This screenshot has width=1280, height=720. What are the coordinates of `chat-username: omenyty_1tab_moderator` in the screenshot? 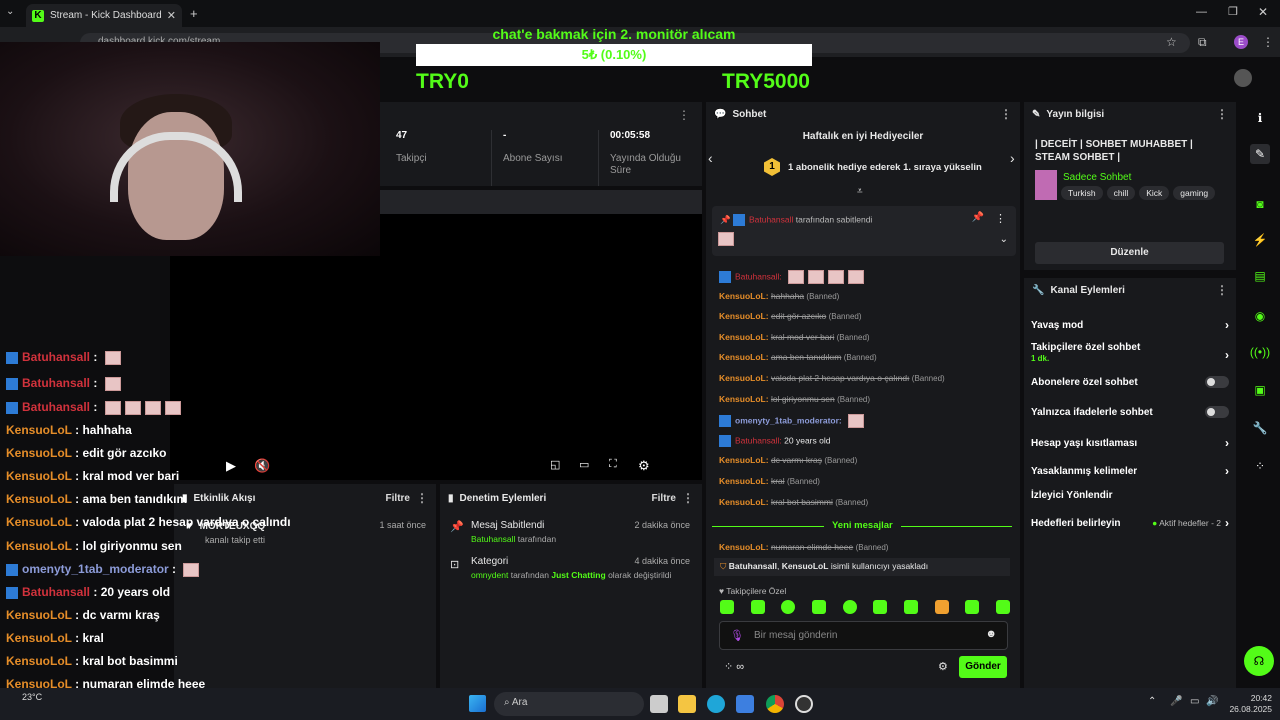 It's located at (787, 420).